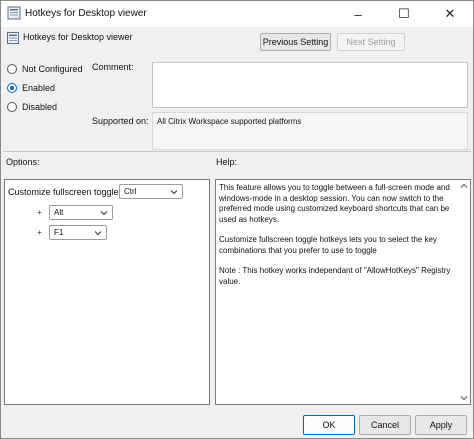 Image resolution: width=474 pixels, height=439 pixels. Describe the element at coordinates (52, 69) in the screenshot. I see `not-configured-label: Not Configured` at that location.